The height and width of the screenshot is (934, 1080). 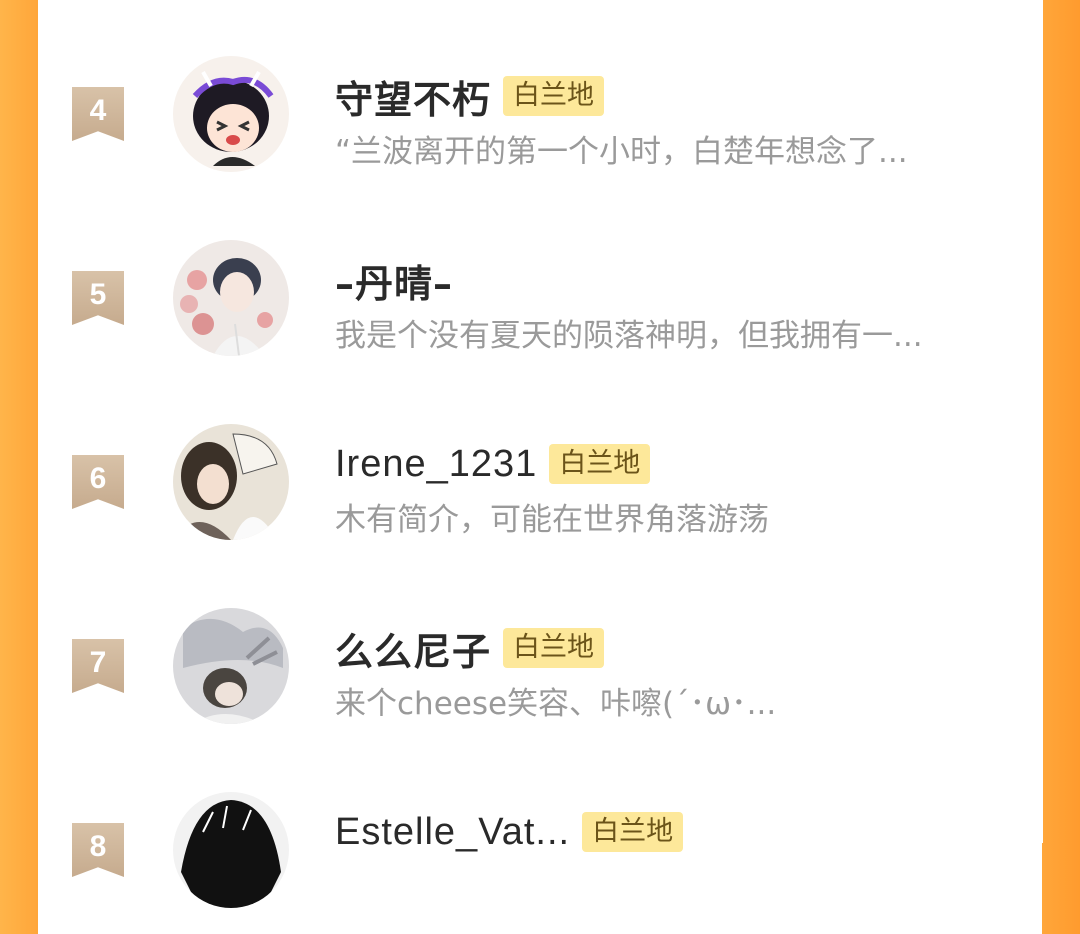 I want to click on avatar-anime-grey-couple-icon, so click(x=231, y=666).